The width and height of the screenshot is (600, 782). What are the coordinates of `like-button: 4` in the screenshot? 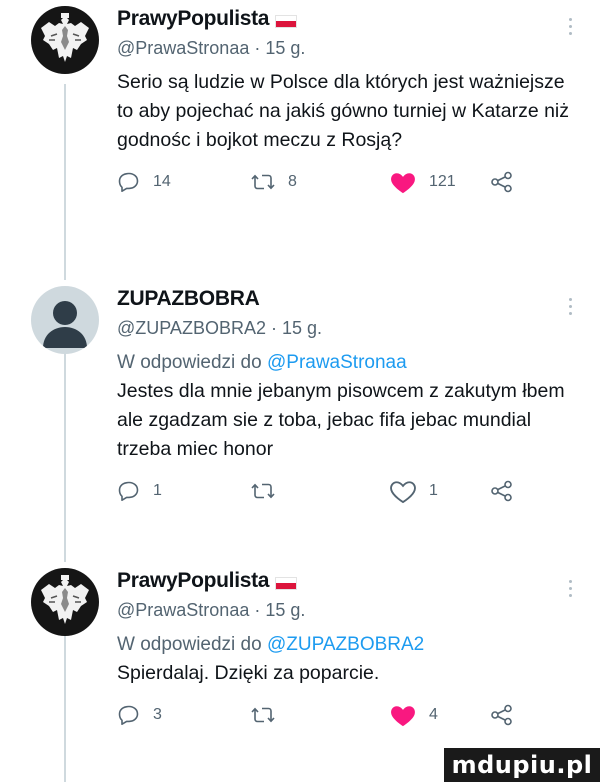 It's located at (413, 715).